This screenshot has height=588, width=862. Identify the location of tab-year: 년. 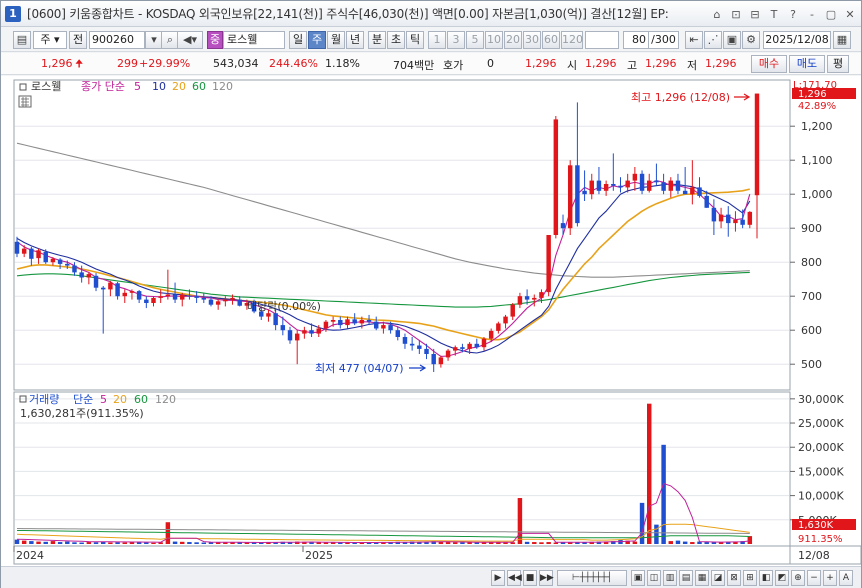
(355, 40).